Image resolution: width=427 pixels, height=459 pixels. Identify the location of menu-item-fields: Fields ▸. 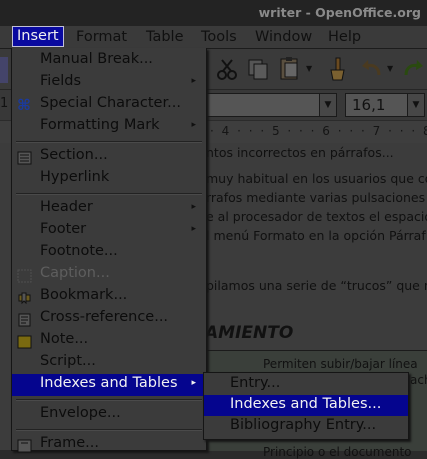
(109, 83).